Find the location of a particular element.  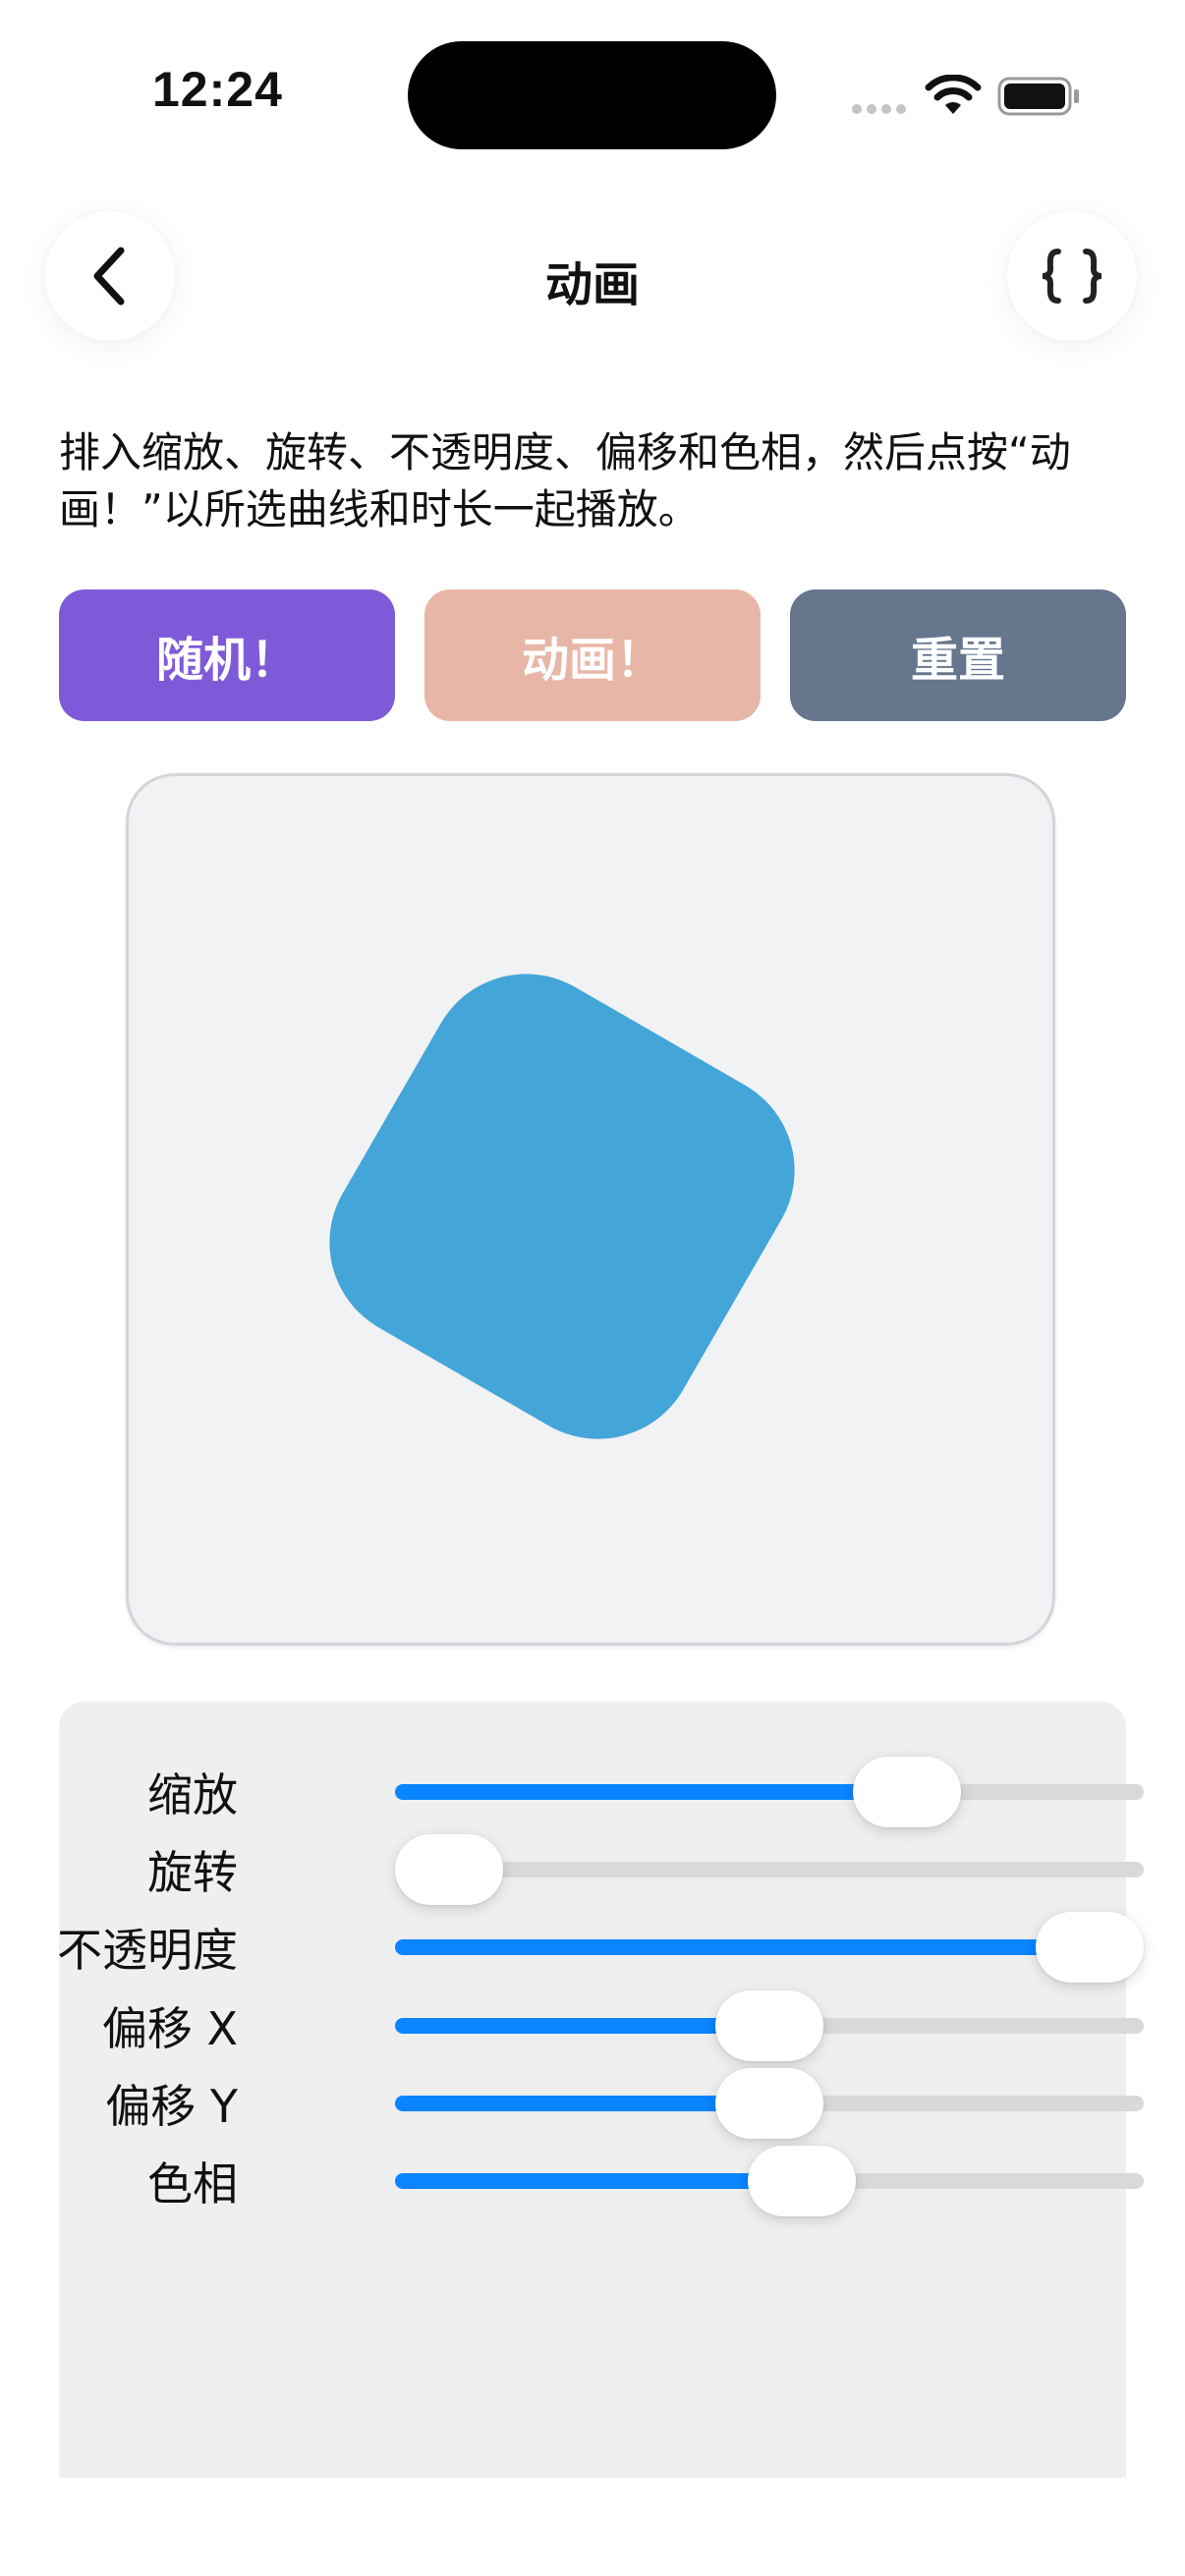

curly-braces-icon is located at coordinates (1072, 276).